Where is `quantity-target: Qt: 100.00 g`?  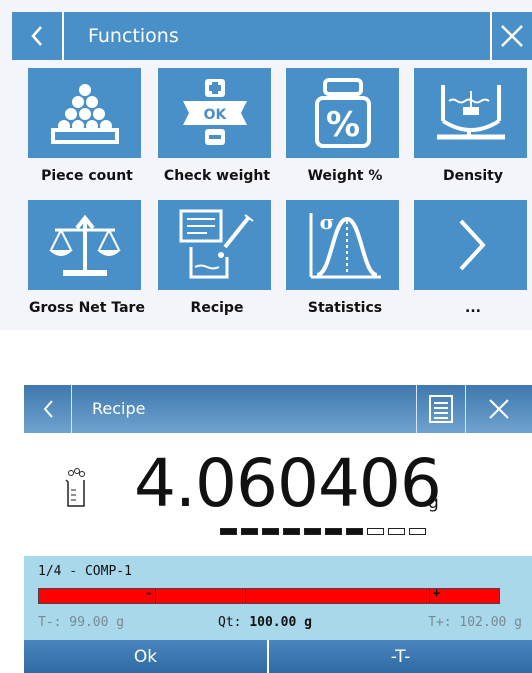
quantity-target: Qt: 100.00 g is located at coordinates (265, 622).